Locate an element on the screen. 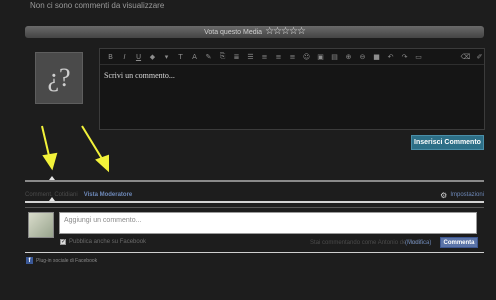 This screenshot has height=300, width=496. facebook-comment-button: Commenta is located at coordinates (459, 242).